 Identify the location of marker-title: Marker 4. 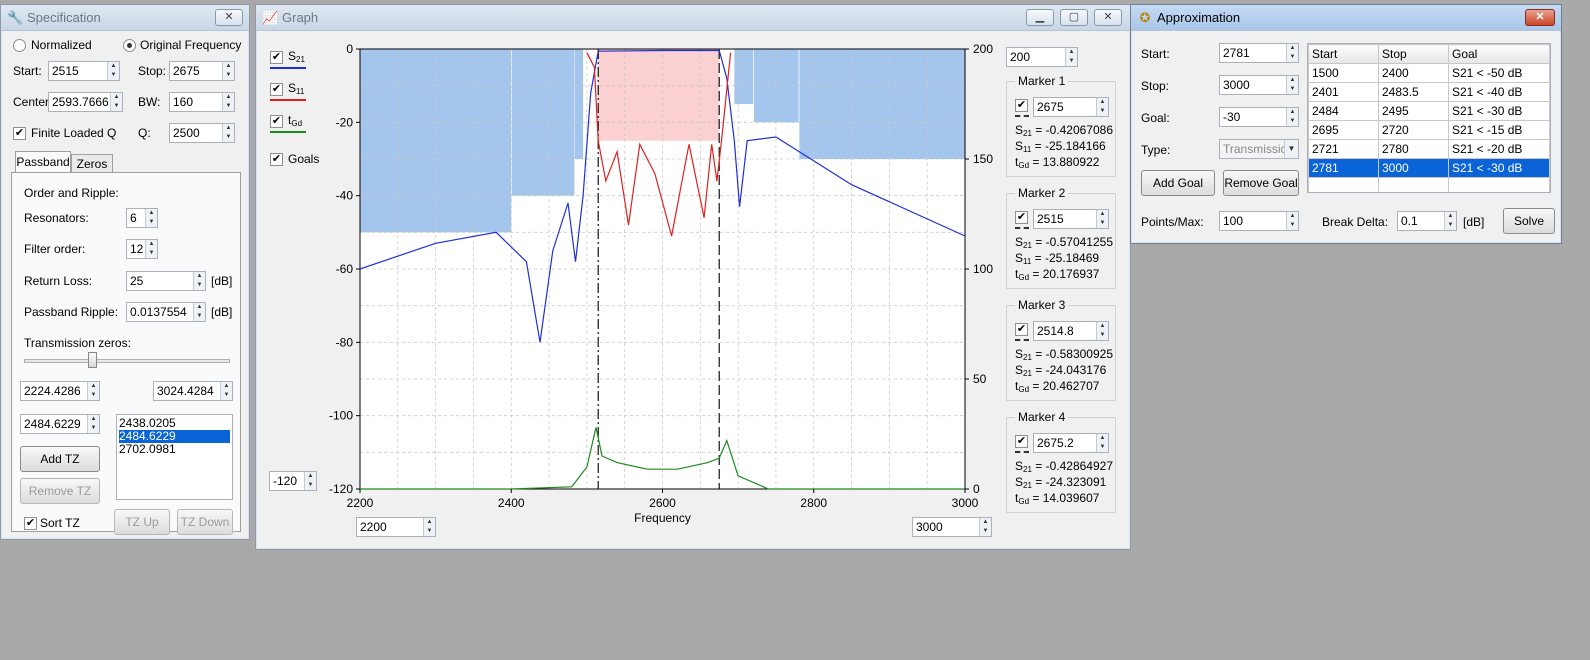
(1042, 417).